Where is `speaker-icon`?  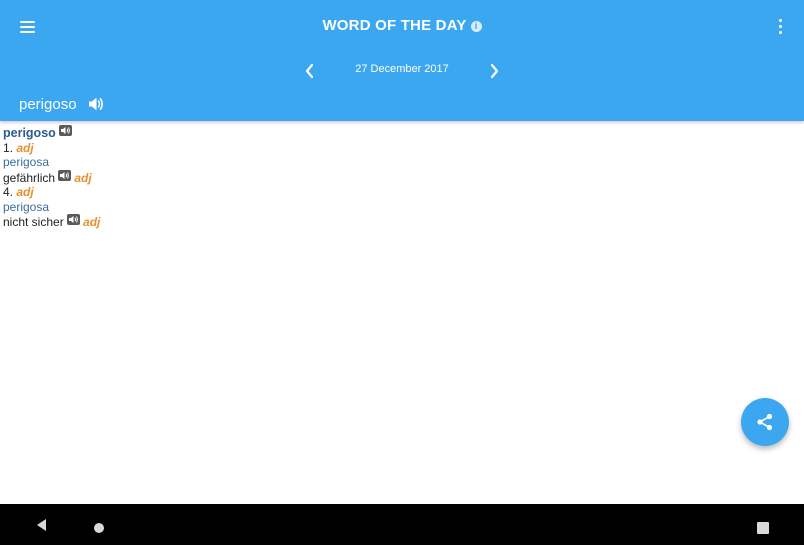 speaker-icon is located at coordinates (96, 104).